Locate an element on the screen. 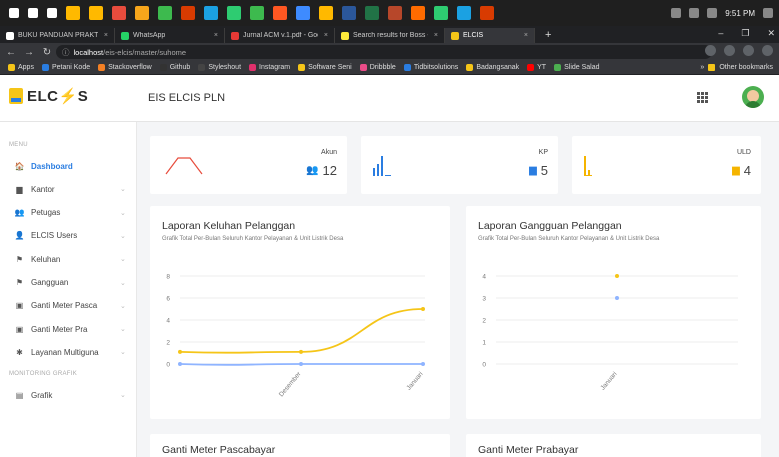 This screenshot has height=457, width=779. app17-icon is located at coordinates (487, 13).